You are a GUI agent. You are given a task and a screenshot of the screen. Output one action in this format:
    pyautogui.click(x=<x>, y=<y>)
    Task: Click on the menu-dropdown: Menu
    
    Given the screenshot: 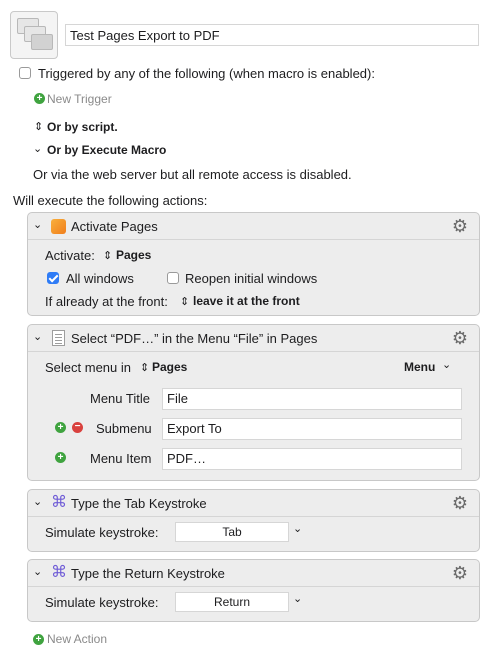 What is the action you would take?
    pyautogui.click(x=419, y=367)
    